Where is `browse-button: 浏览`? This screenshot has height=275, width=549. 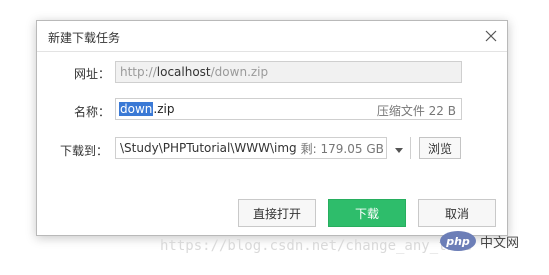
browse-button: 浏览 is located at coordinates (440, 148).